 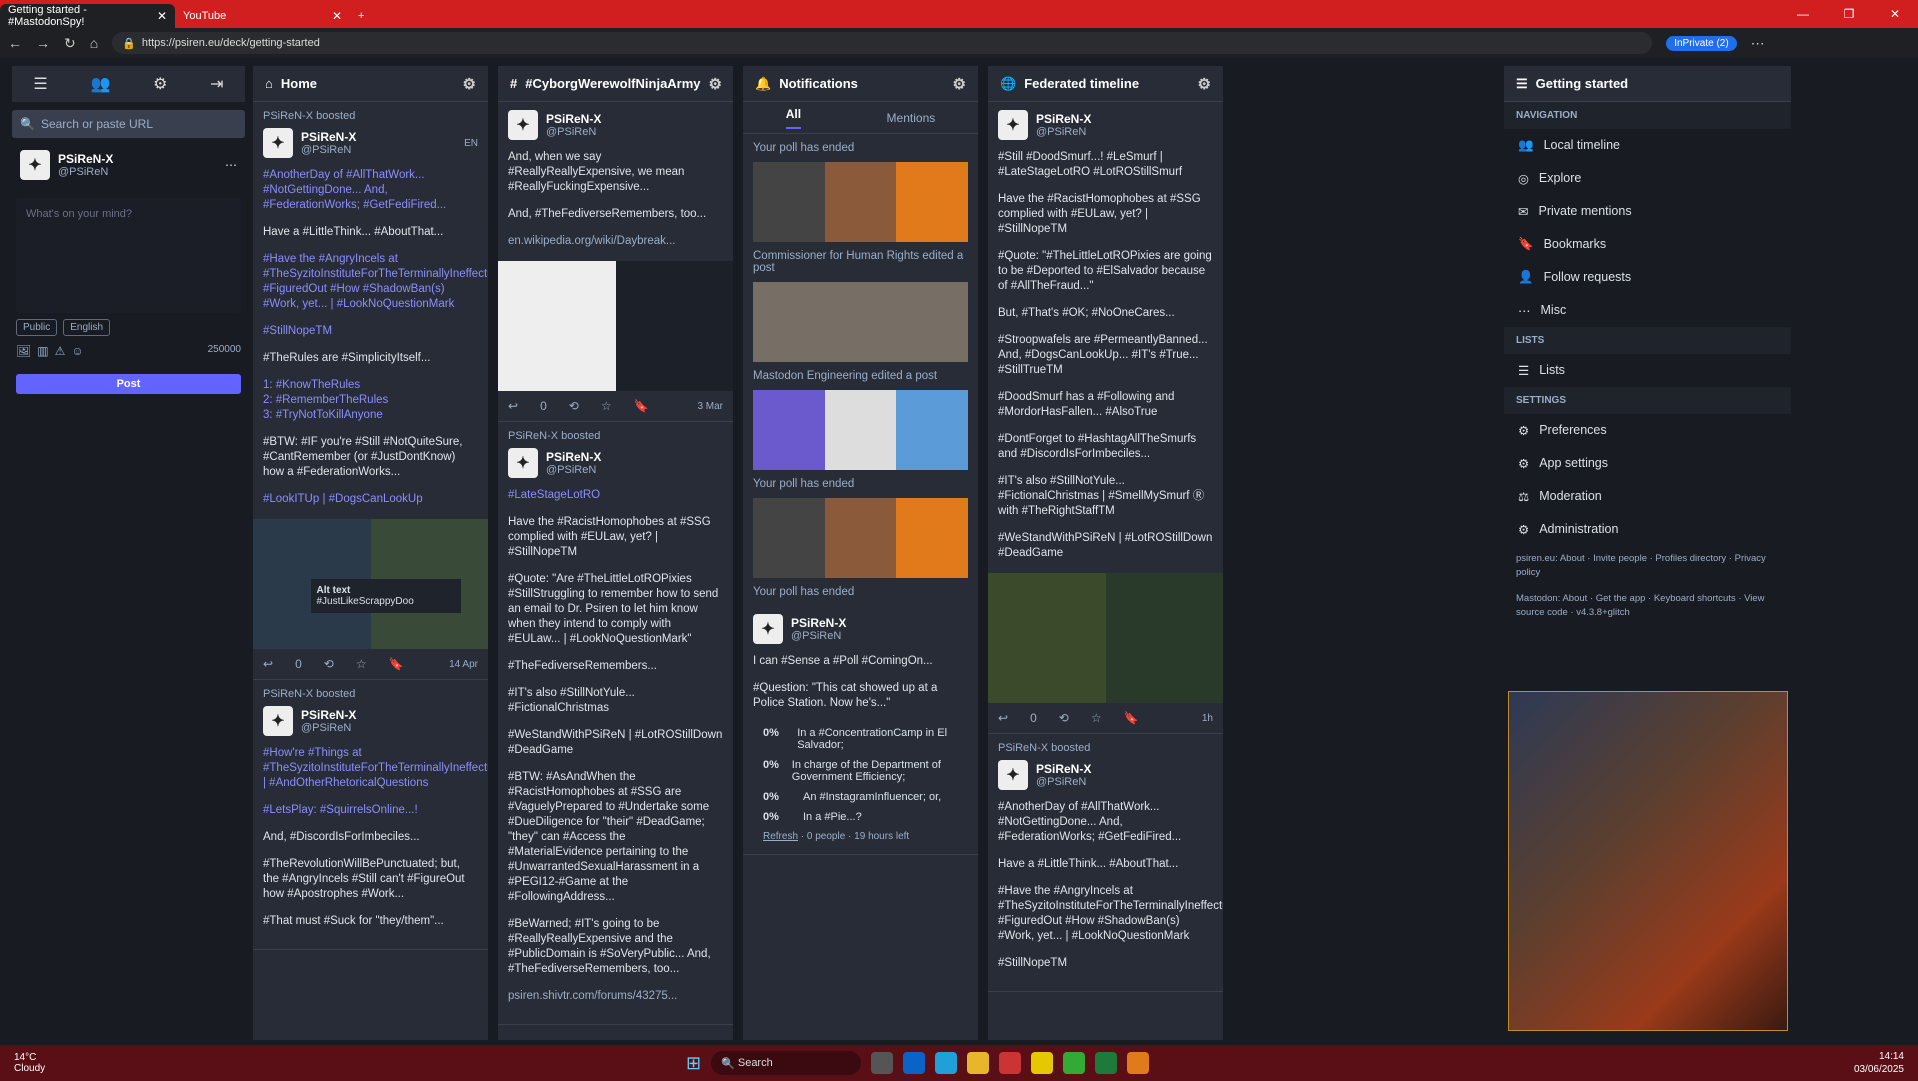 I want to click on excel-icon, so click(x=1106, y=1063).